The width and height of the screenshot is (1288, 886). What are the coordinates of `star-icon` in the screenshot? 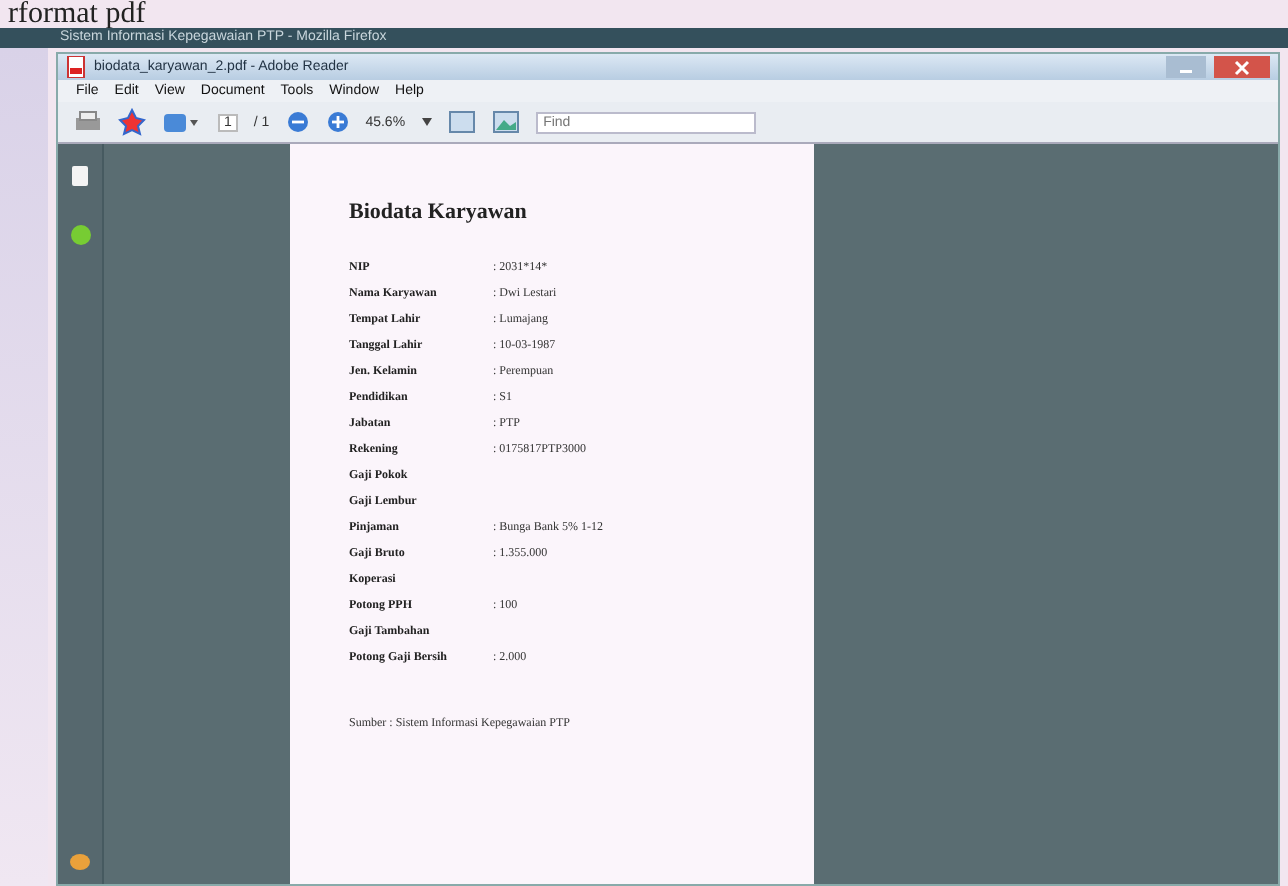 It's located at (132, 122).